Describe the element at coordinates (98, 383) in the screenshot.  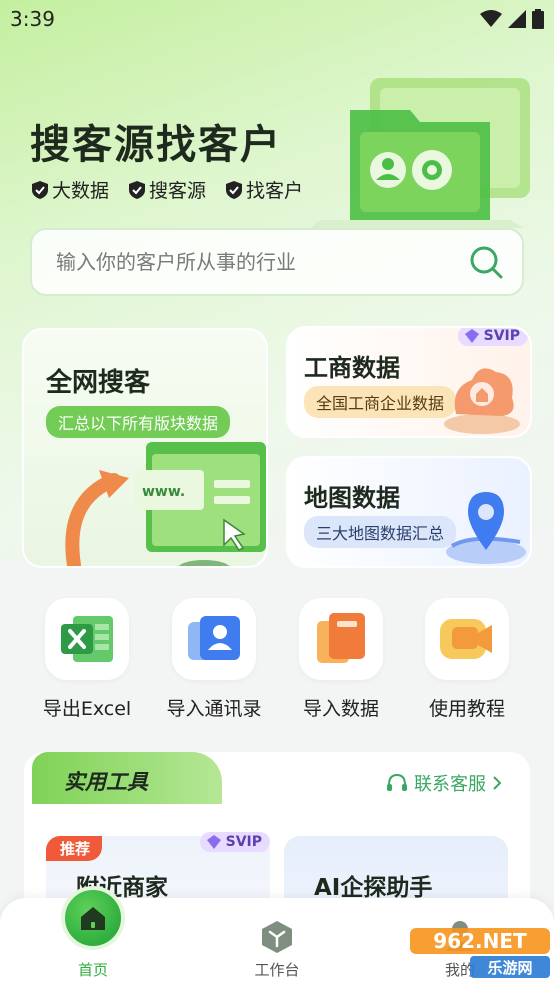
I see `card-title: 全网搜客` at that location.